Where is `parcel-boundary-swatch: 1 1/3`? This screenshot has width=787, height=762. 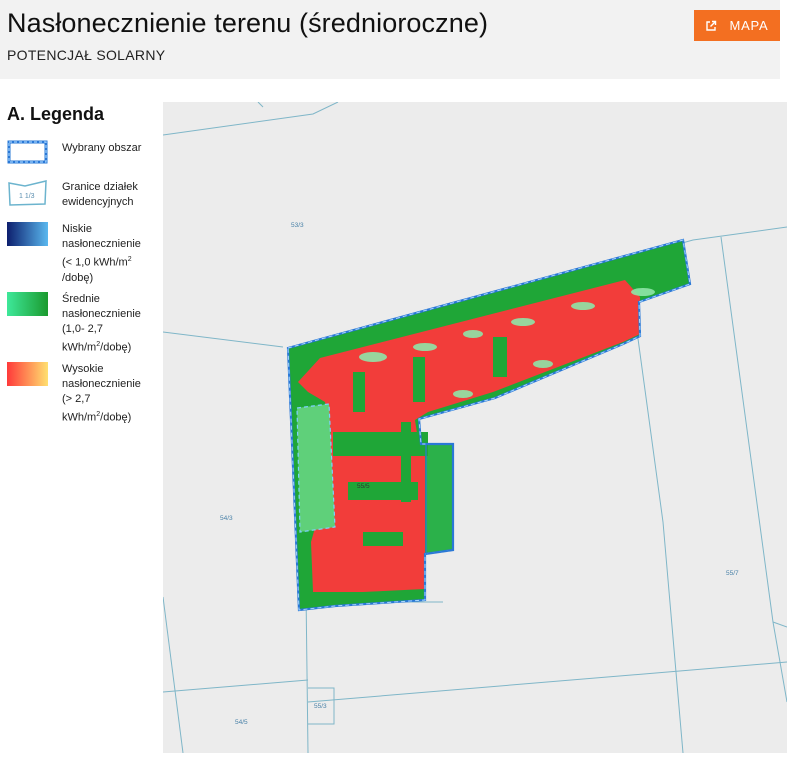
parcel-boundary-swatch: 1 1/3 is located at coordinates (27, 193).